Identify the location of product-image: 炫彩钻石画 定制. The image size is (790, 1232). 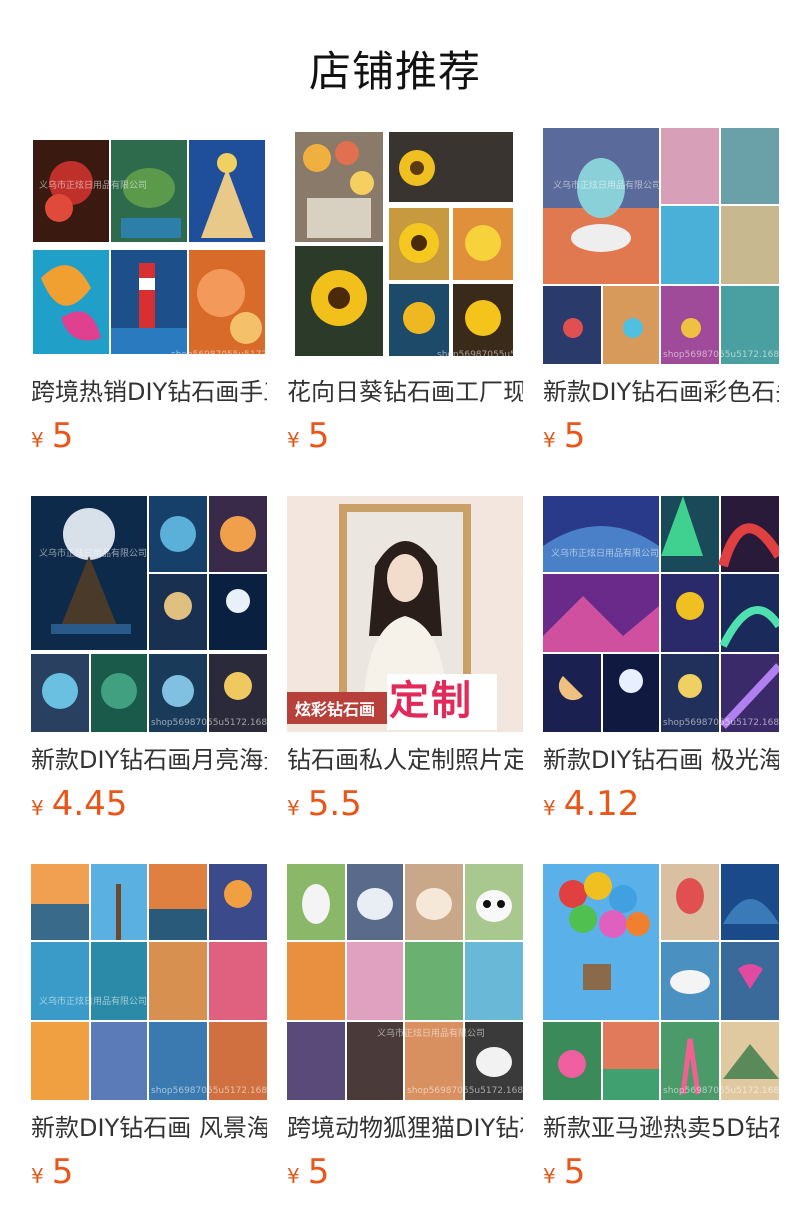
(405, 614).